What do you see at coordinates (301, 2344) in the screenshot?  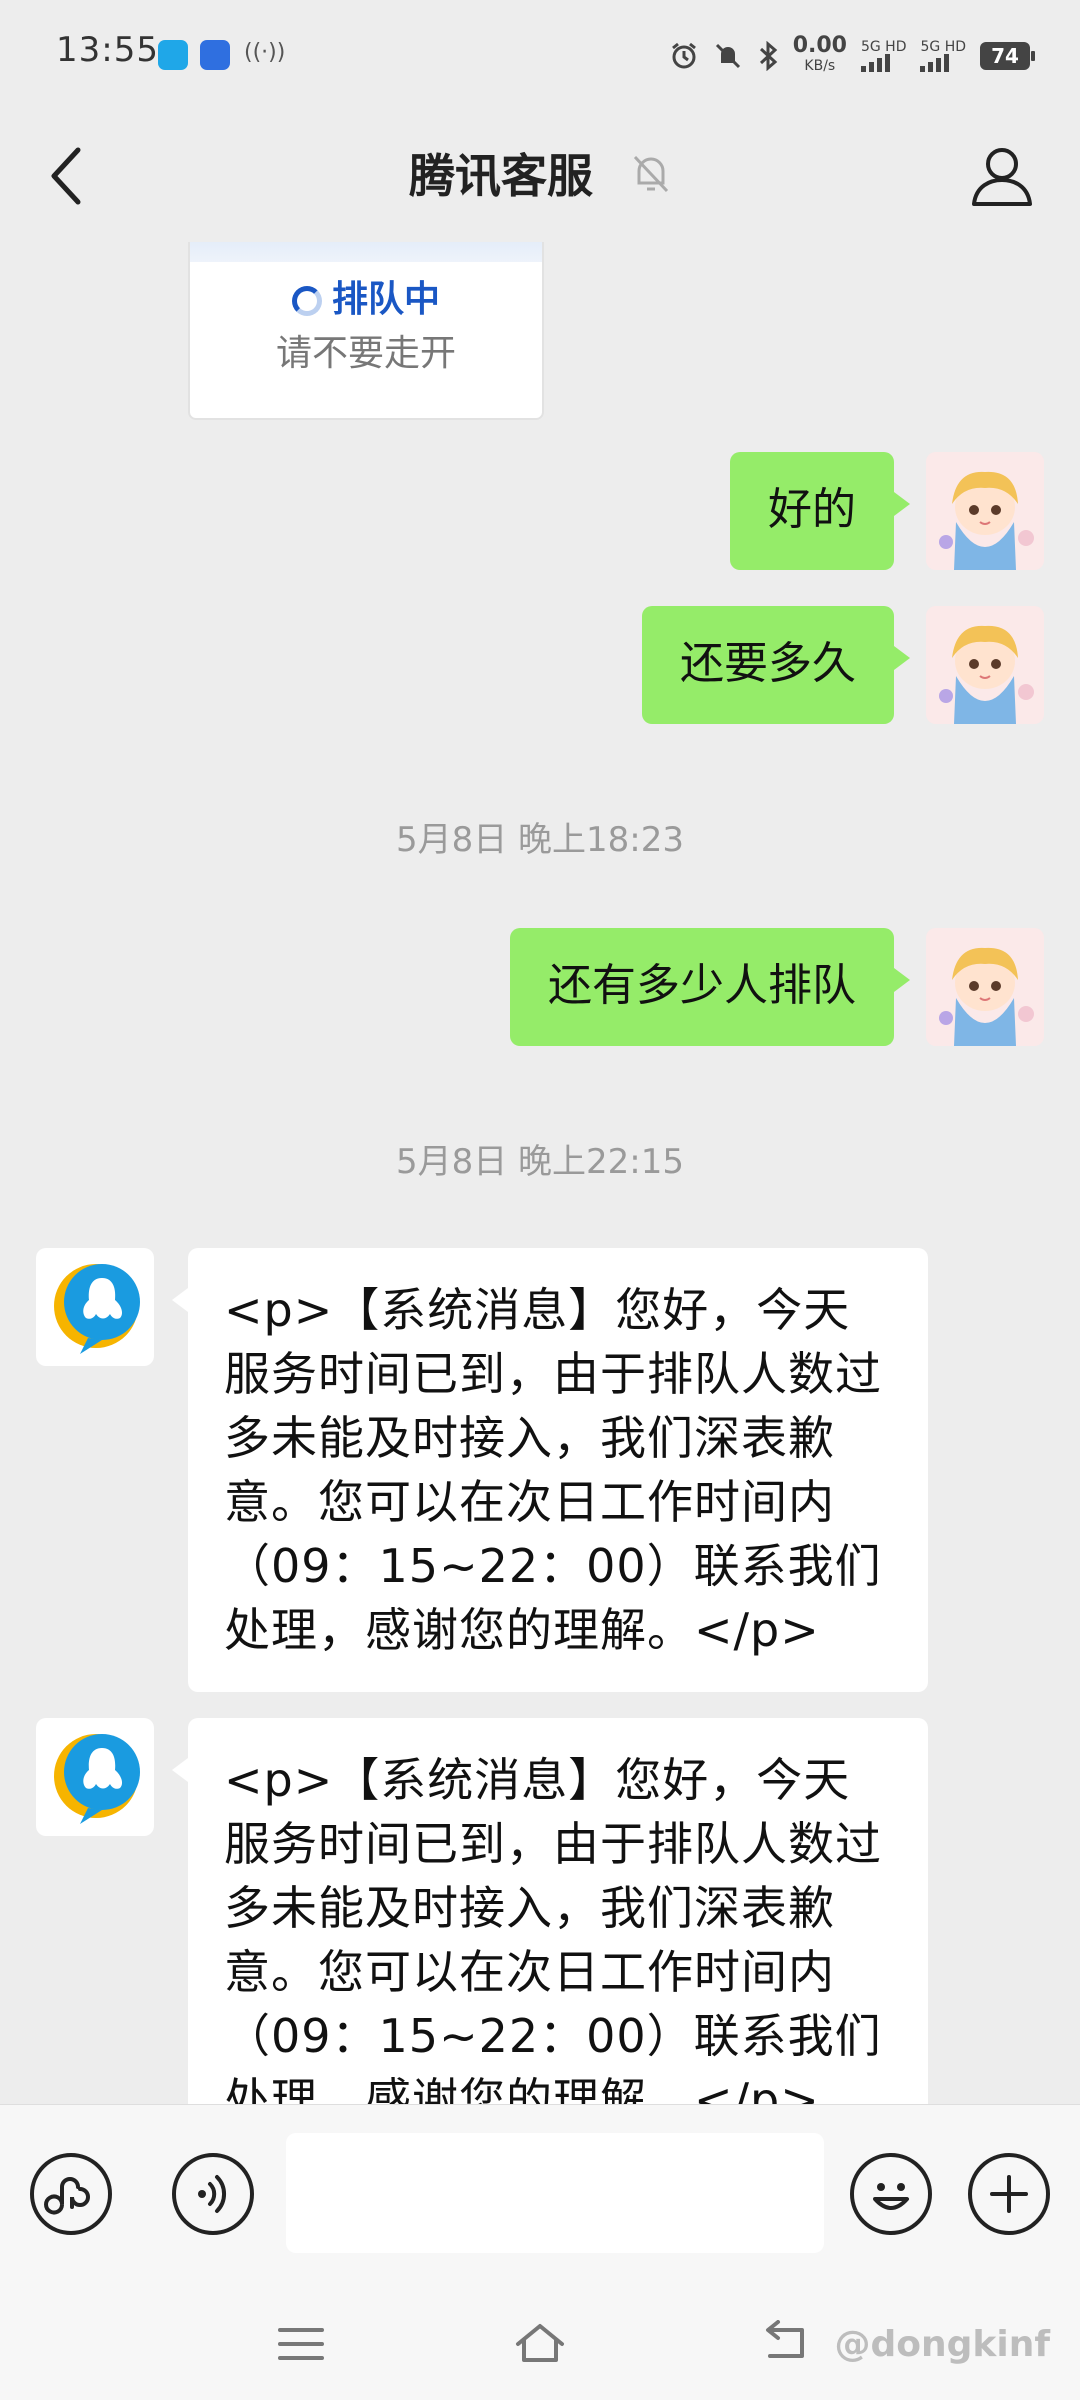 I see `menu-icon` at bounding box center [301, 2344].